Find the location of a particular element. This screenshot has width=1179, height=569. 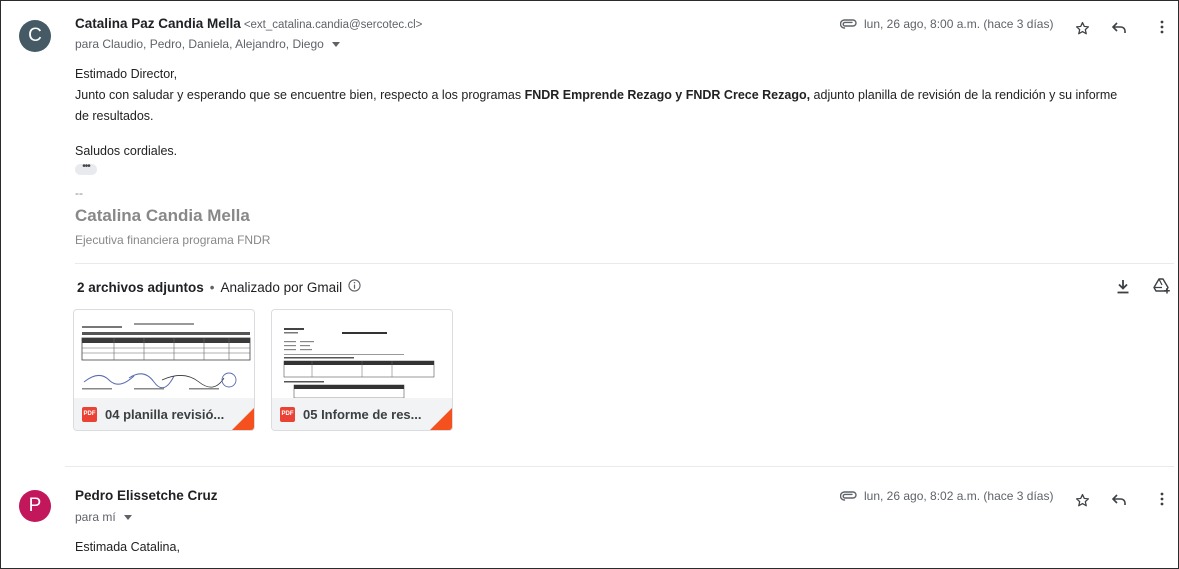

sender-avatar: P is located at coordinates (35, 506).